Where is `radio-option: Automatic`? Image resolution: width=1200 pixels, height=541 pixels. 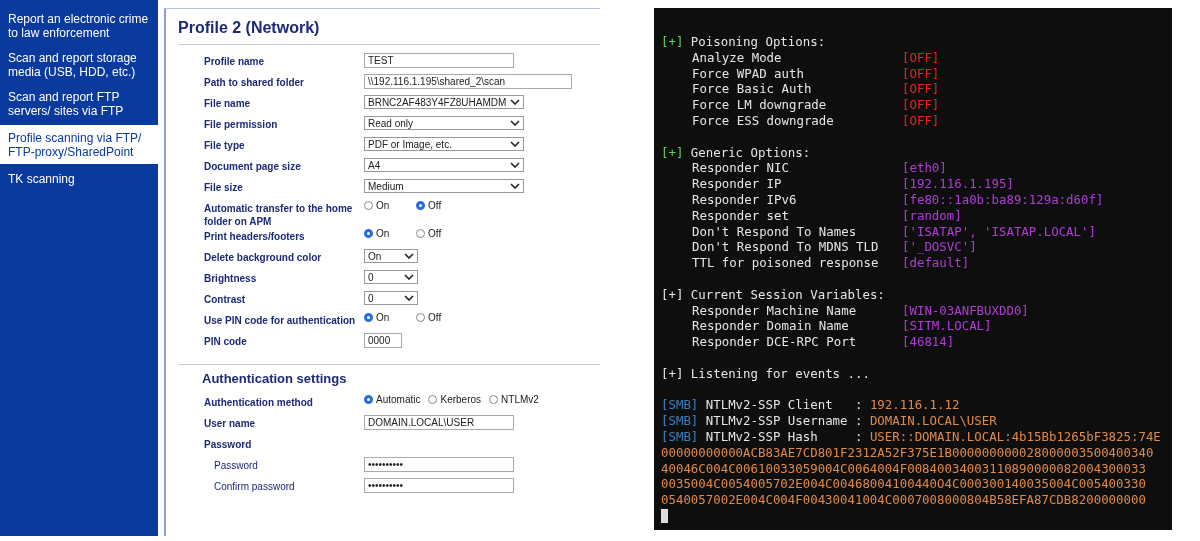 radio-option: Automatic is located at coordinates (392, 399).